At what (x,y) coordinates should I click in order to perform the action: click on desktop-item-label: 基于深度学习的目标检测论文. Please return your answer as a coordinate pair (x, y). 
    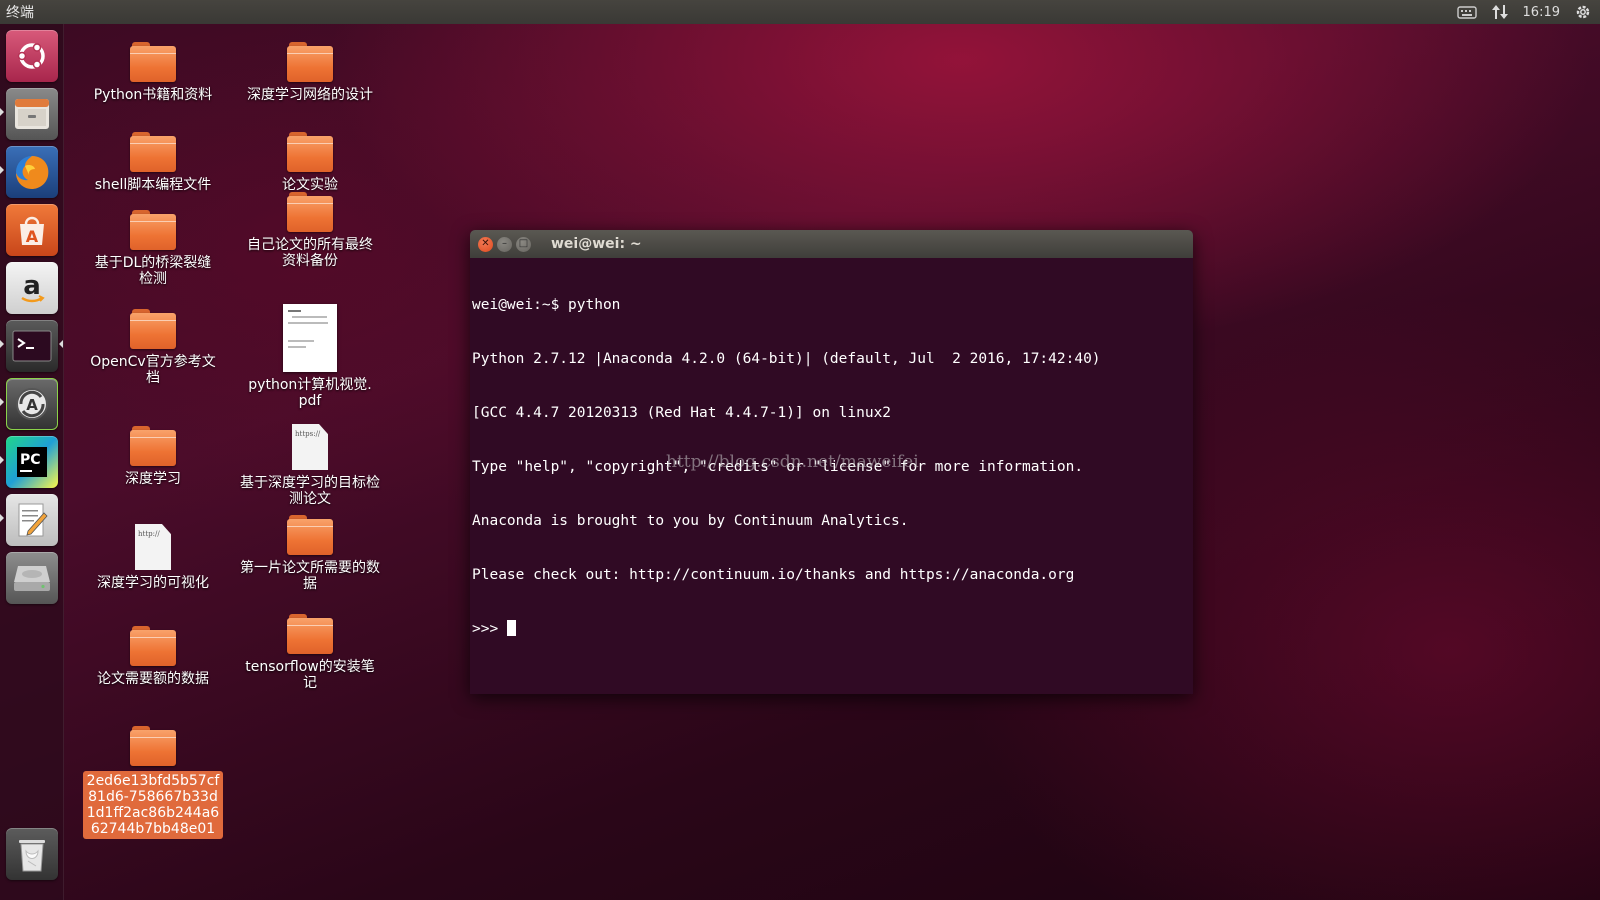
    Looking at the image, I should click on (310, 491).